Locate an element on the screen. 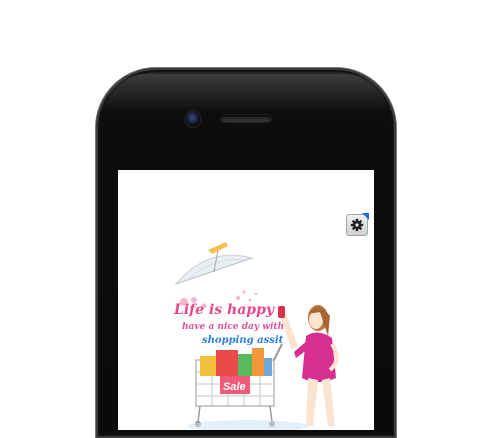 The height and width of the screenshot is (438, 478). sale-tag: Sale is located at coordinates (234, 387).